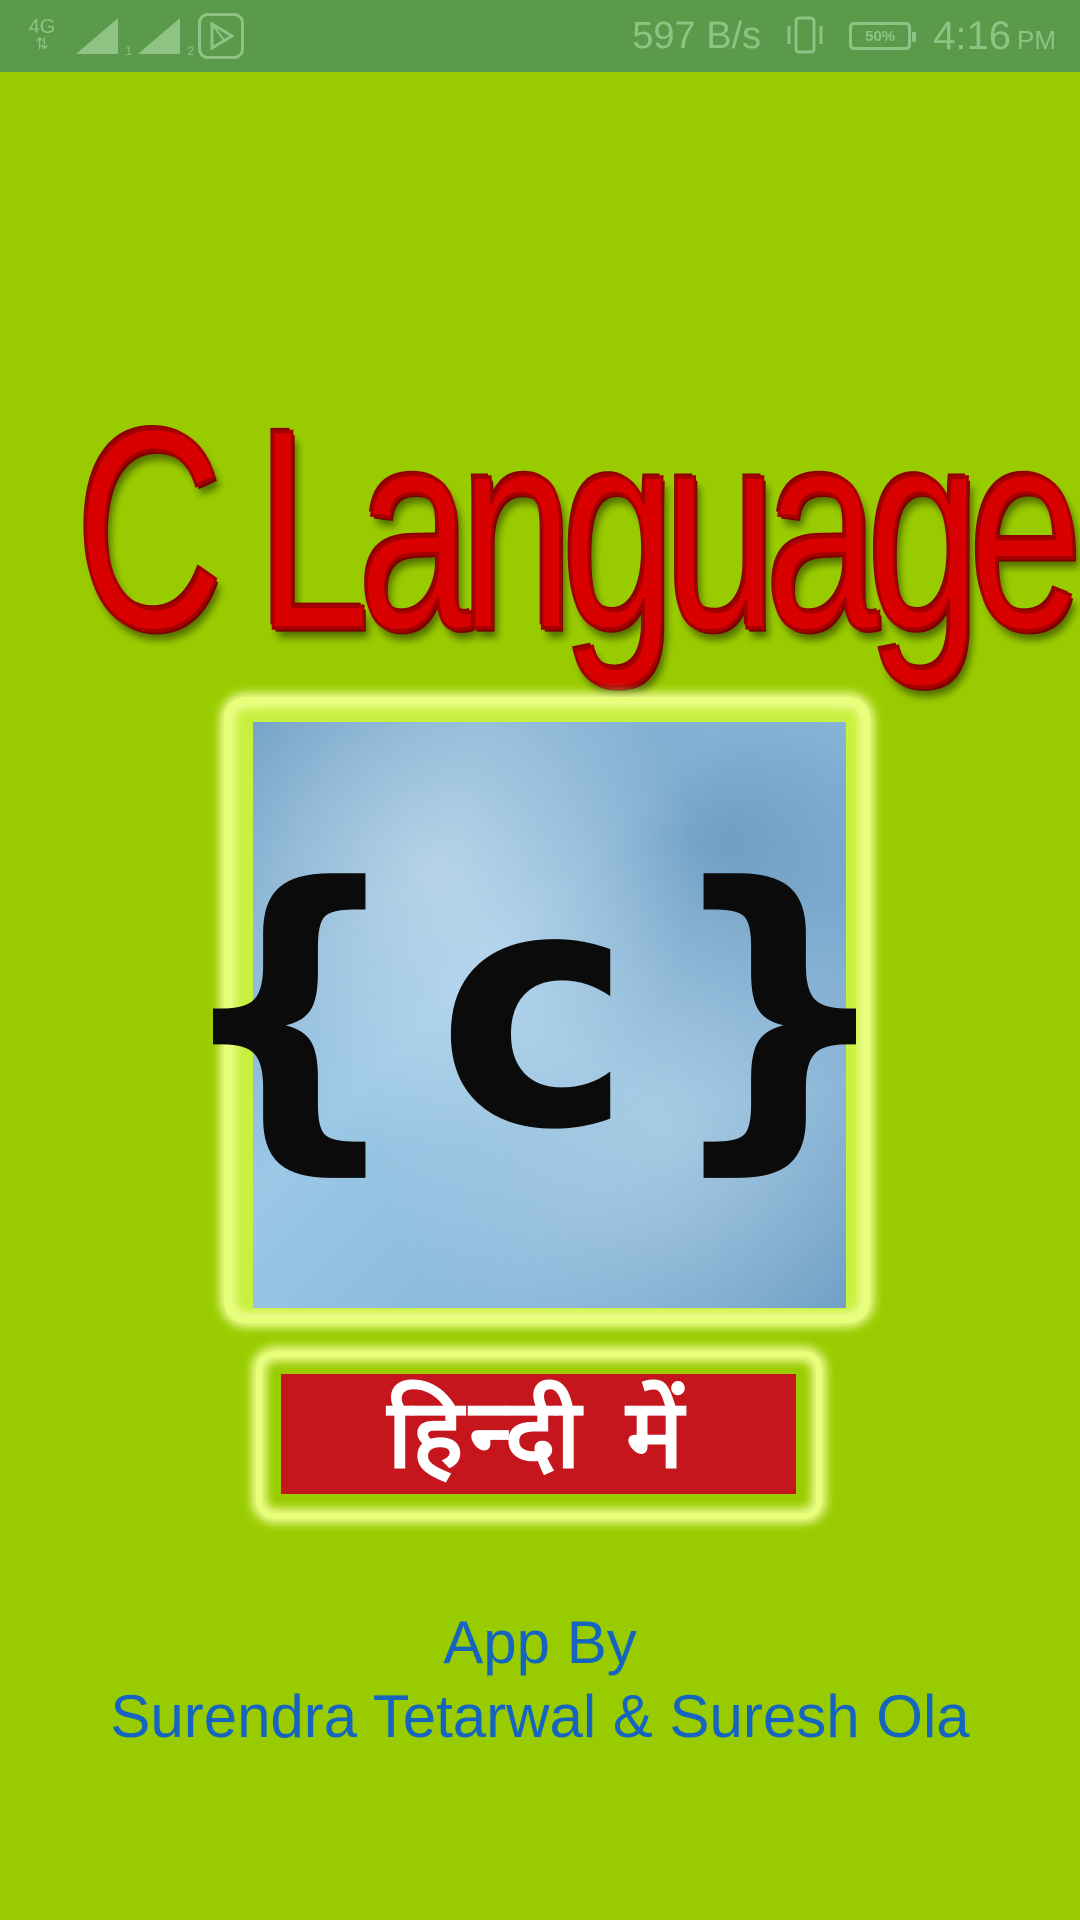  Describe the element at coordinates (128, 51) in the screenshot. I see `sim1-slot-label: 1` at that location.